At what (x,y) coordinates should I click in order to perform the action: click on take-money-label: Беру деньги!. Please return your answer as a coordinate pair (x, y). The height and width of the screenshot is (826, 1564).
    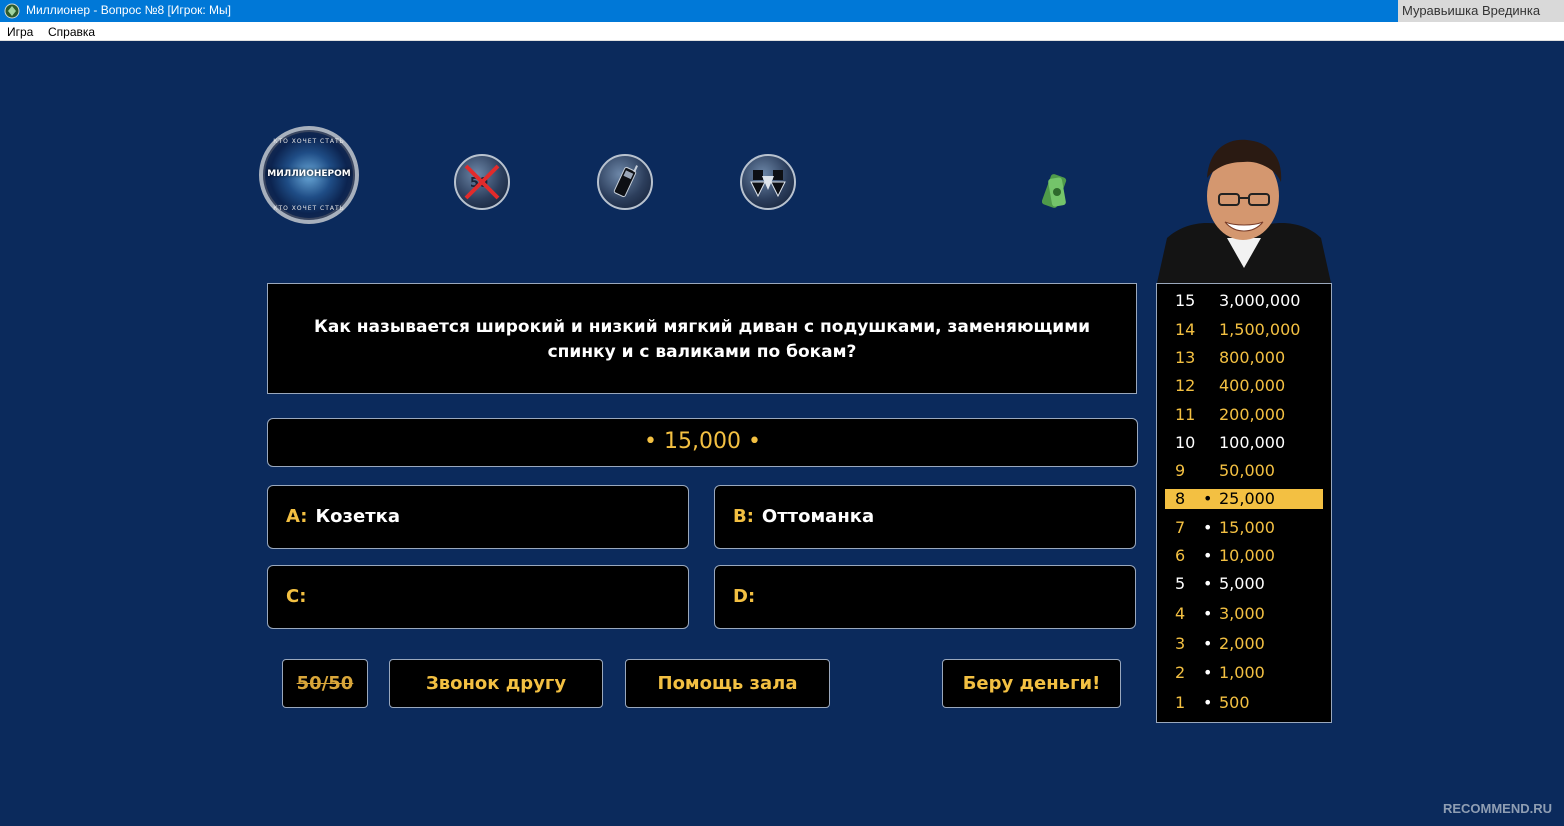
    Looking at the image, I should click on (1031, 683).